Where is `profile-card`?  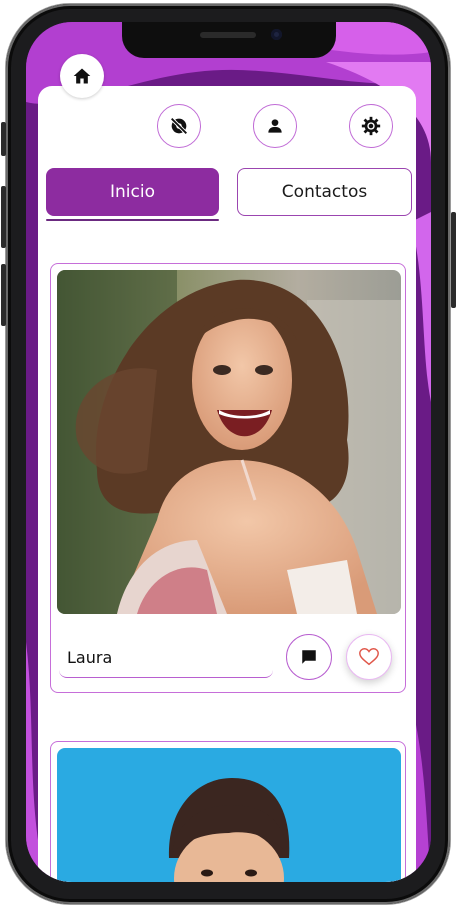
profile-card is located at coordinates (228, 811).